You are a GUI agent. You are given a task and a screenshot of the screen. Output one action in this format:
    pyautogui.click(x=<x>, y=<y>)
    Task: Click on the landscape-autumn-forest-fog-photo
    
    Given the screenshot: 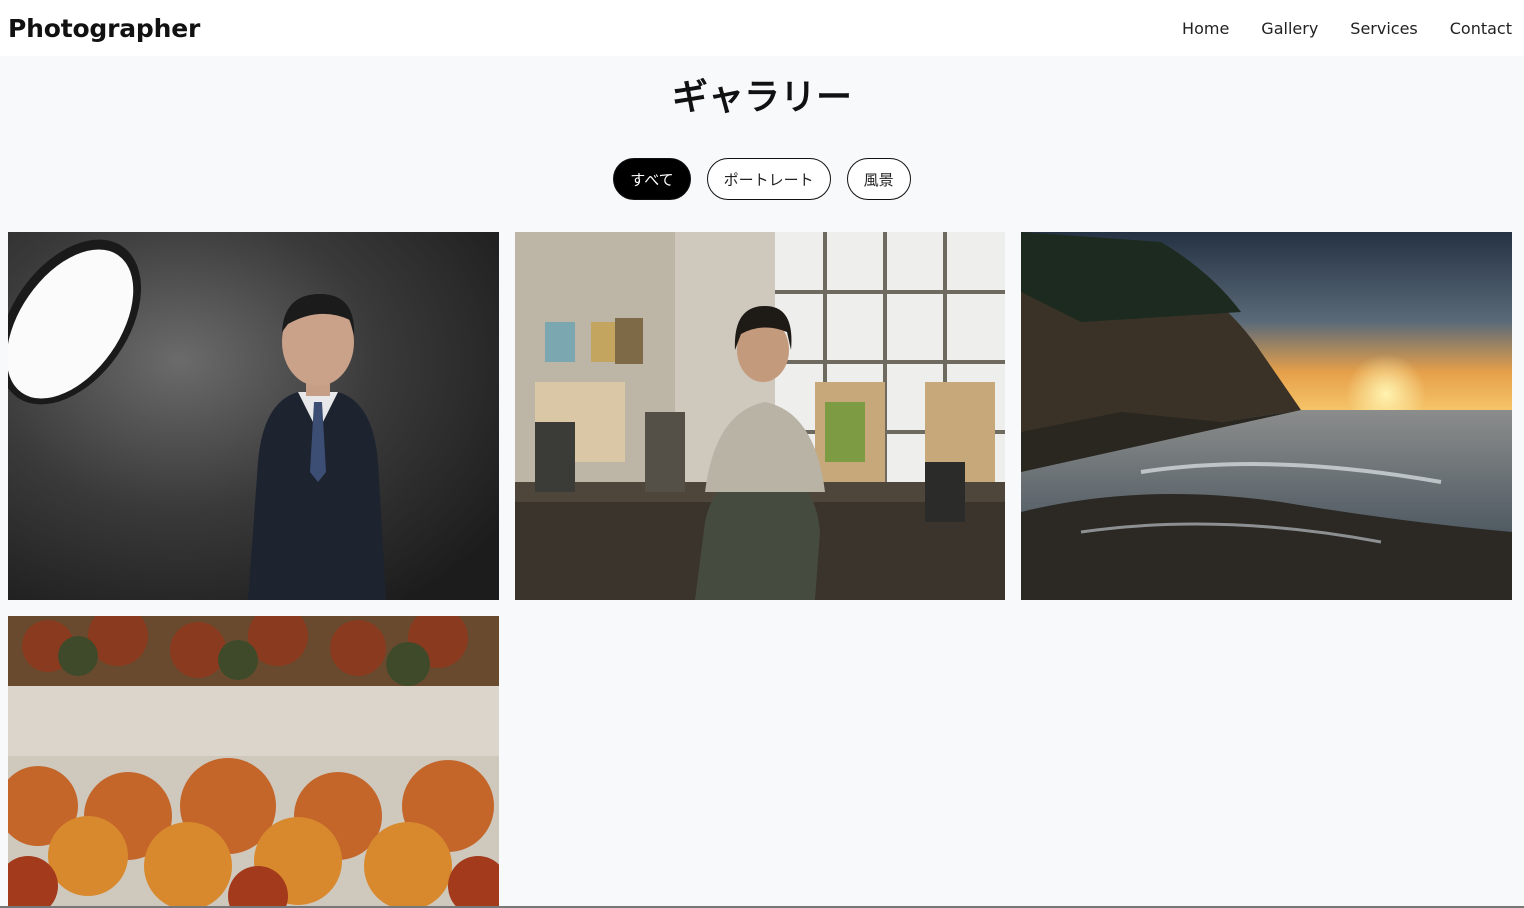 What is the action you would take?
    pyautogui.click(x=253, y=761)
    